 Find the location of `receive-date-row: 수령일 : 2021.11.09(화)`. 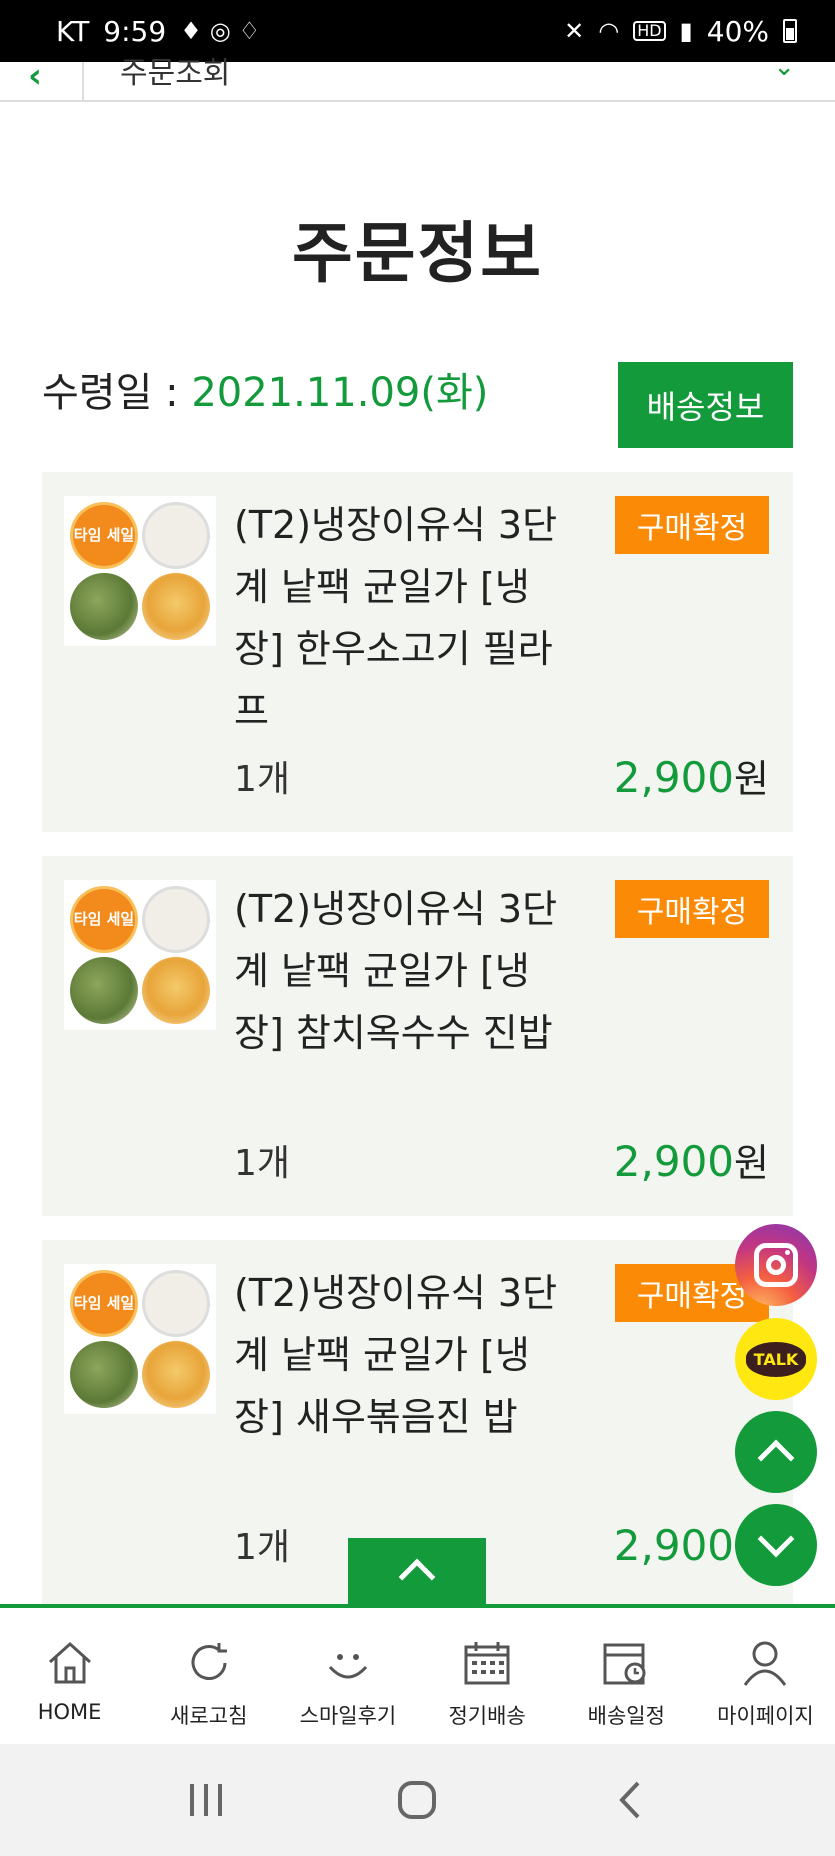

receive-date-row: 수령일 : 2021.11.09(화) is located at coordinates (265, 389).